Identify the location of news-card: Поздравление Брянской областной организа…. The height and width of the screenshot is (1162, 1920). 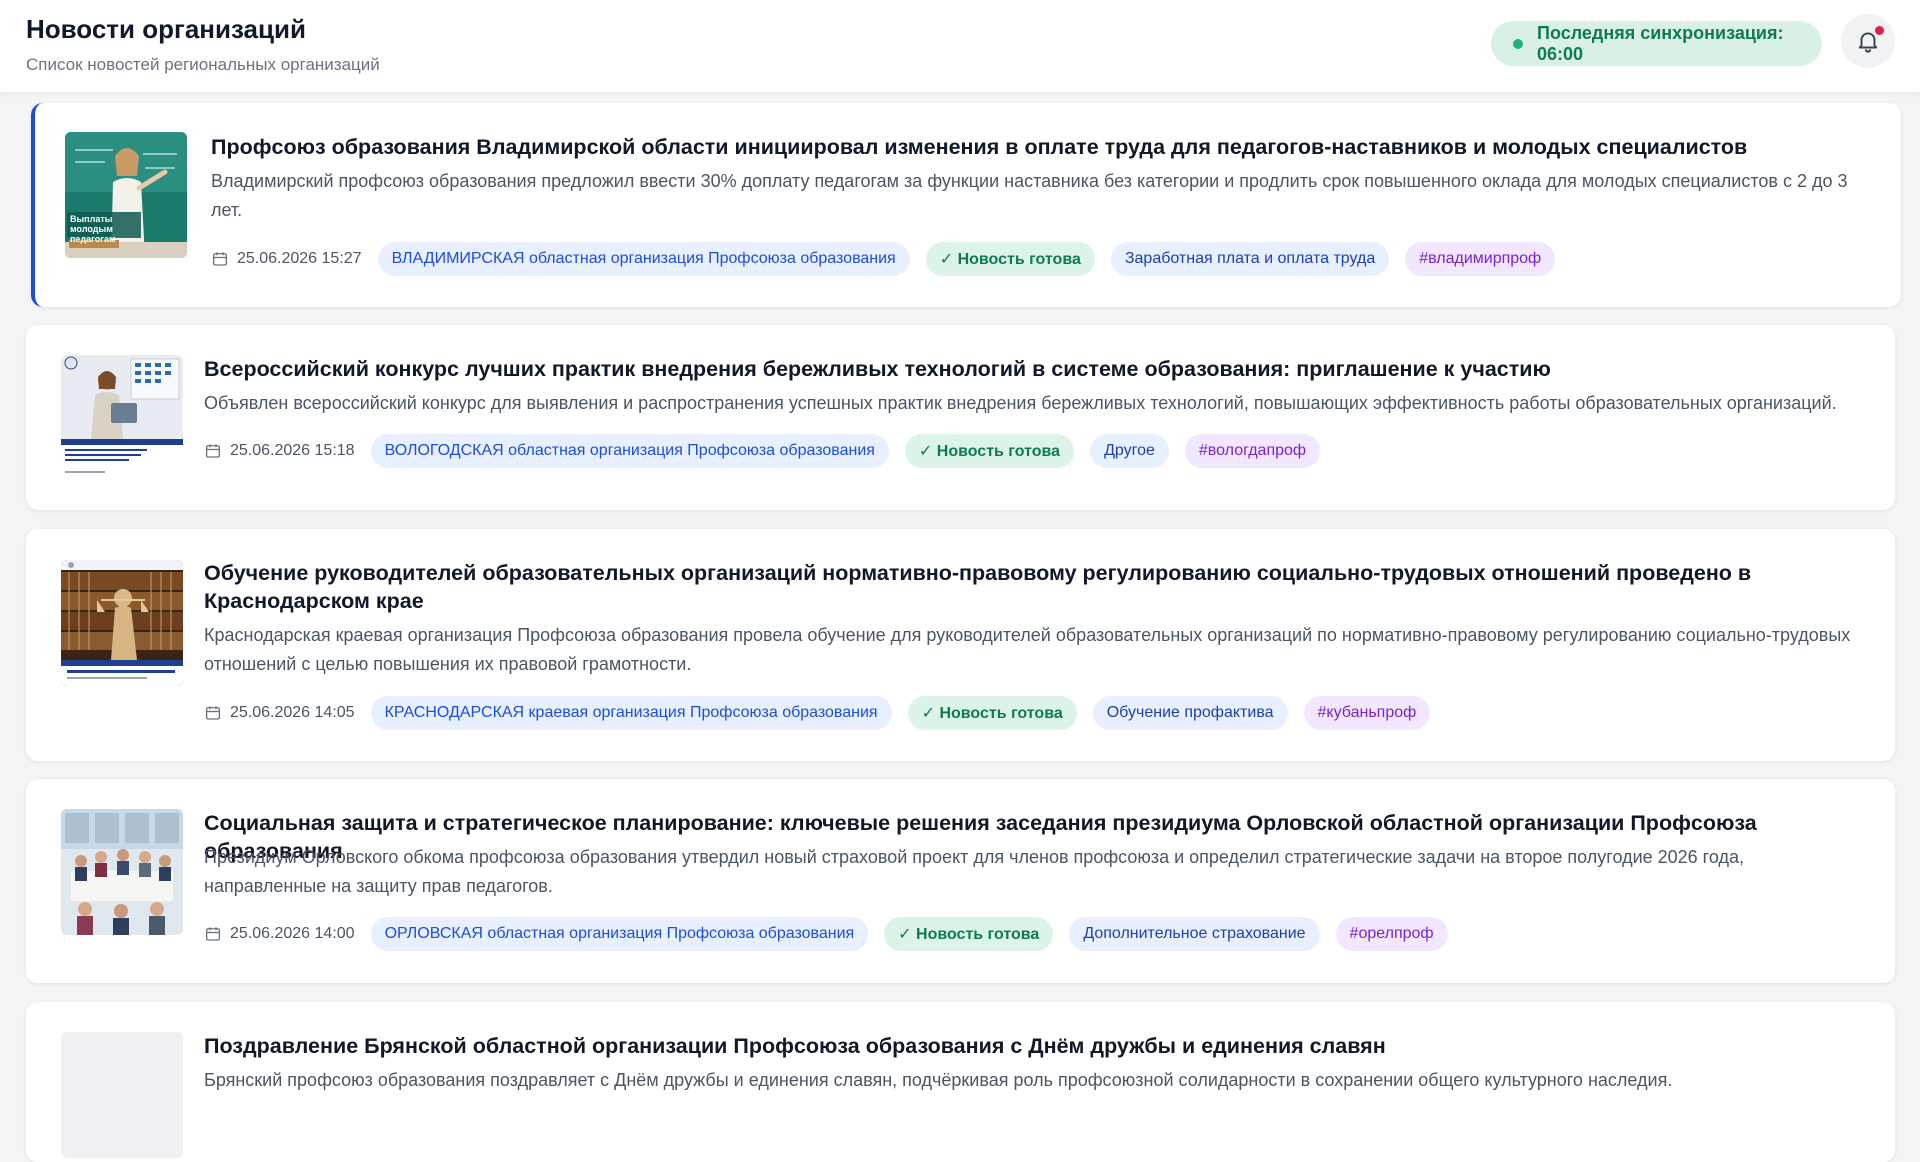
(960, 1082).